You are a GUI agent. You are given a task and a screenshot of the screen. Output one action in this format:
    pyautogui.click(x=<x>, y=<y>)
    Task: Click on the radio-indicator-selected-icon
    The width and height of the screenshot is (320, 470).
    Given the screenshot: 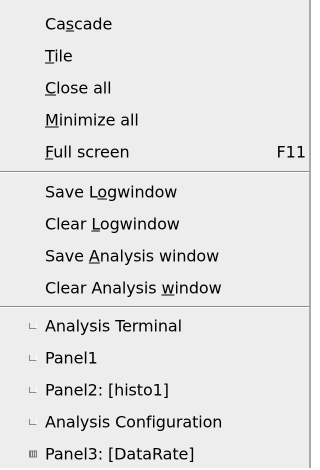 What is the action you would take?
    pyautogui.click(x=33, y=454)
    